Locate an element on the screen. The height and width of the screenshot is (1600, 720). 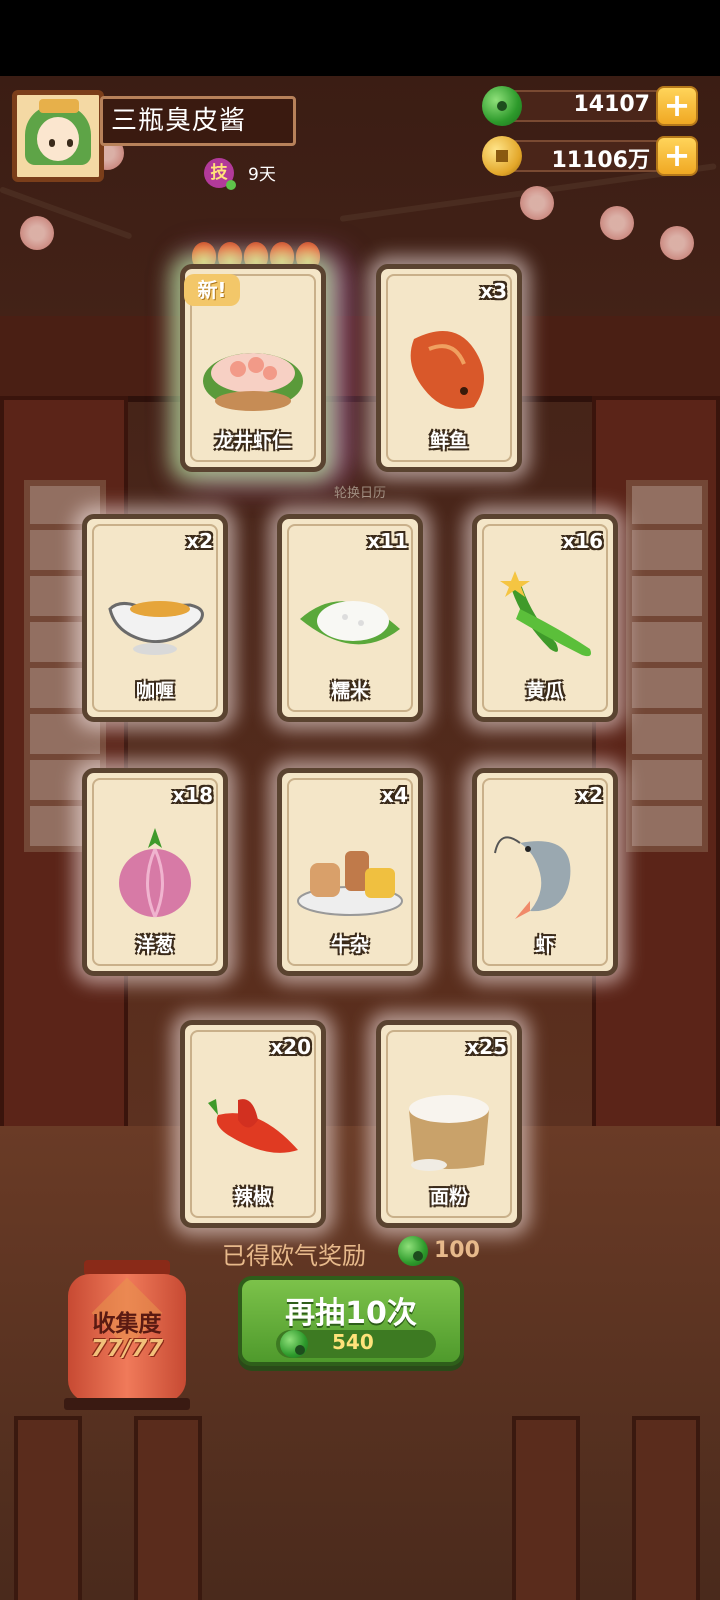
curry-boat-icon is located at coordinates (156, 628).